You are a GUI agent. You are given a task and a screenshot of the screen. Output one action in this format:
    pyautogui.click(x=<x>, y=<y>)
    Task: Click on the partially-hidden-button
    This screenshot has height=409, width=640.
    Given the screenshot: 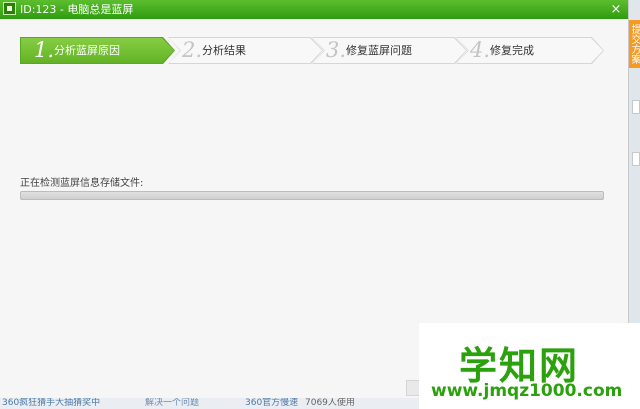 What is the action you would take?
    pyautogui.click(x=413, y=388)
    